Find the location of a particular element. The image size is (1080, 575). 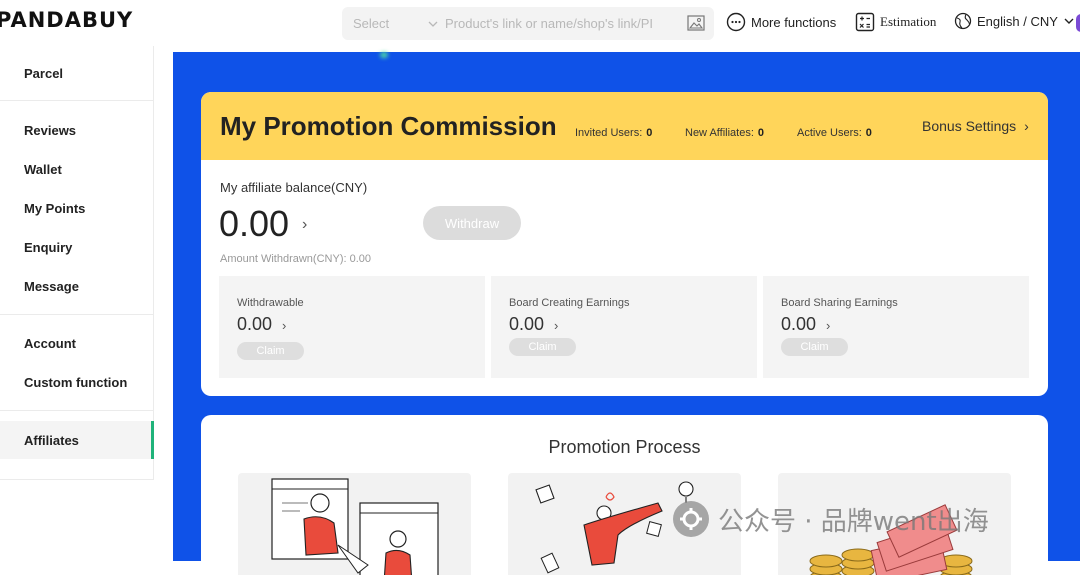

earning-label: Board Sharing Earnings is located at coordinates (839, 303).